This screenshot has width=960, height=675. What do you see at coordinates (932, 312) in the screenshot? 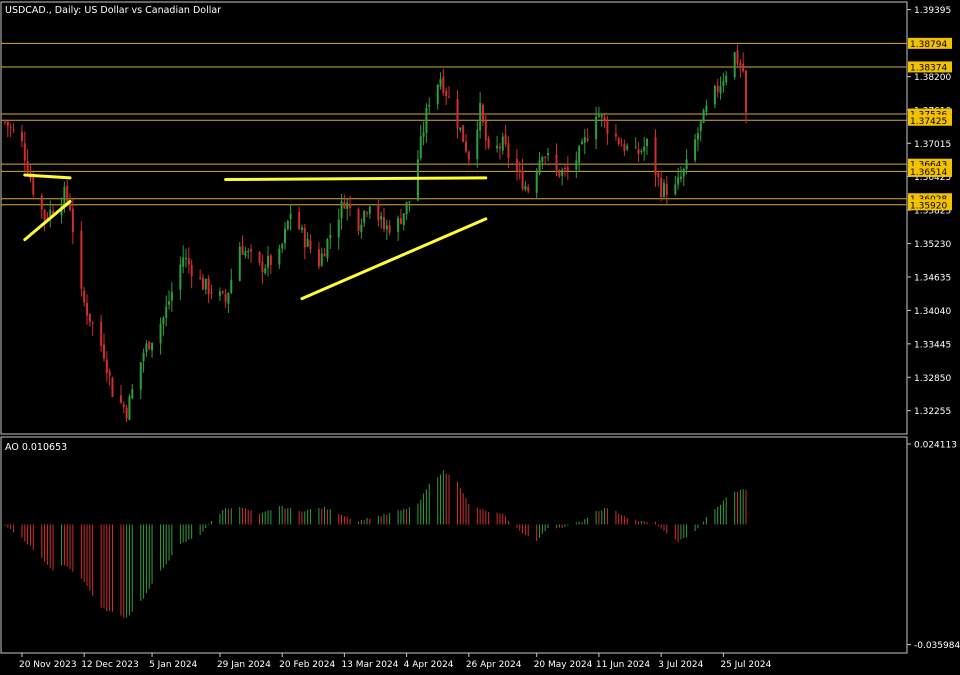
I see `price-tick-label: 1.34040` at bounding box center [932, 312].